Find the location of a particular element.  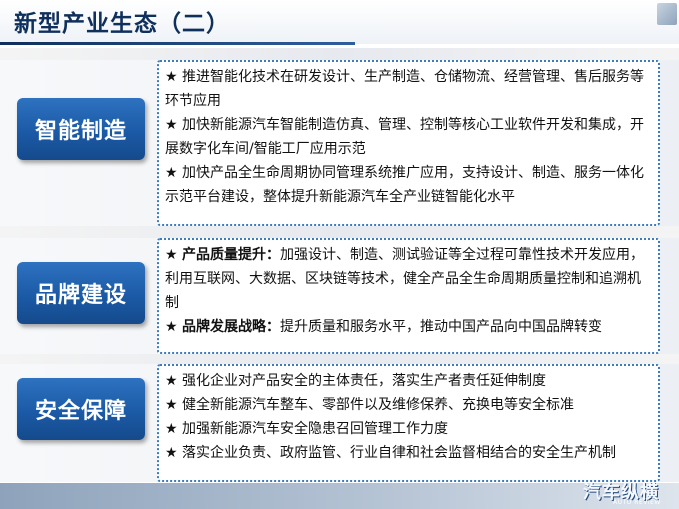

title-underline is located at coordinates (177, 43).